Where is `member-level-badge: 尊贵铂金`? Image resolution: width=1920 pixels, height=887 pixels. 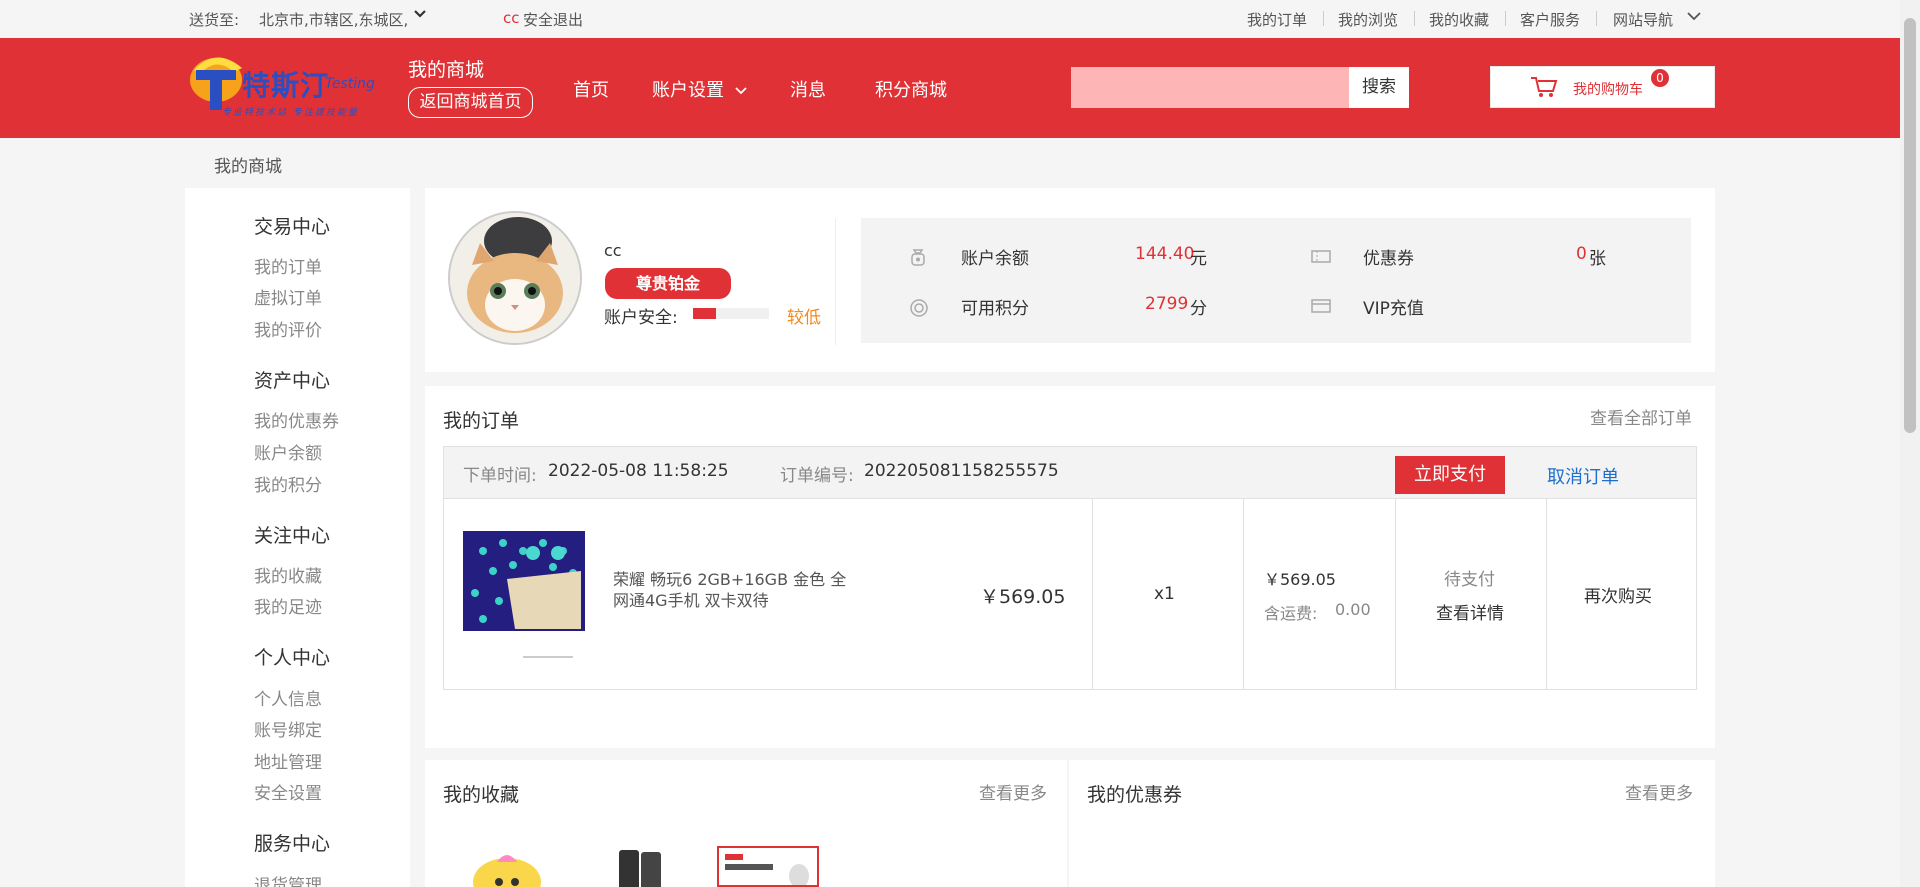
member-level-badge: 尊贵铂金 is located at coordinates (668, 283).